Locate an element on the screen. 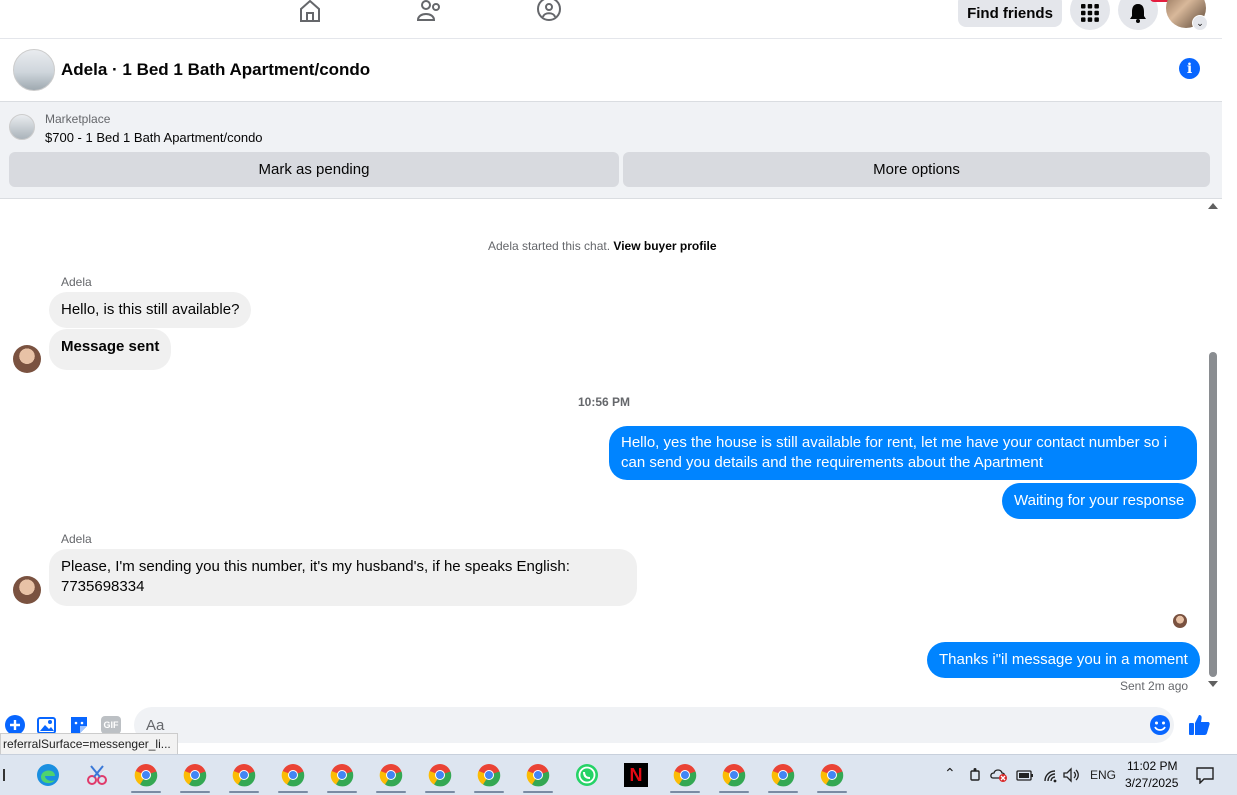 This screenshot has width=1237, height=795. message-composer: GIF is located at coordinates (611, 728).